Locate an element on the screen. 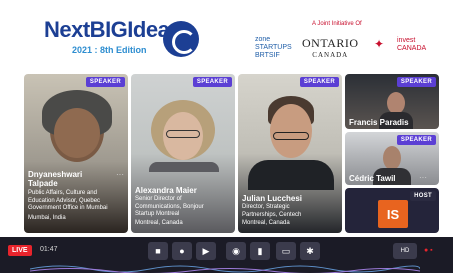  quality-select: HD is located at coordinates (405, 251).